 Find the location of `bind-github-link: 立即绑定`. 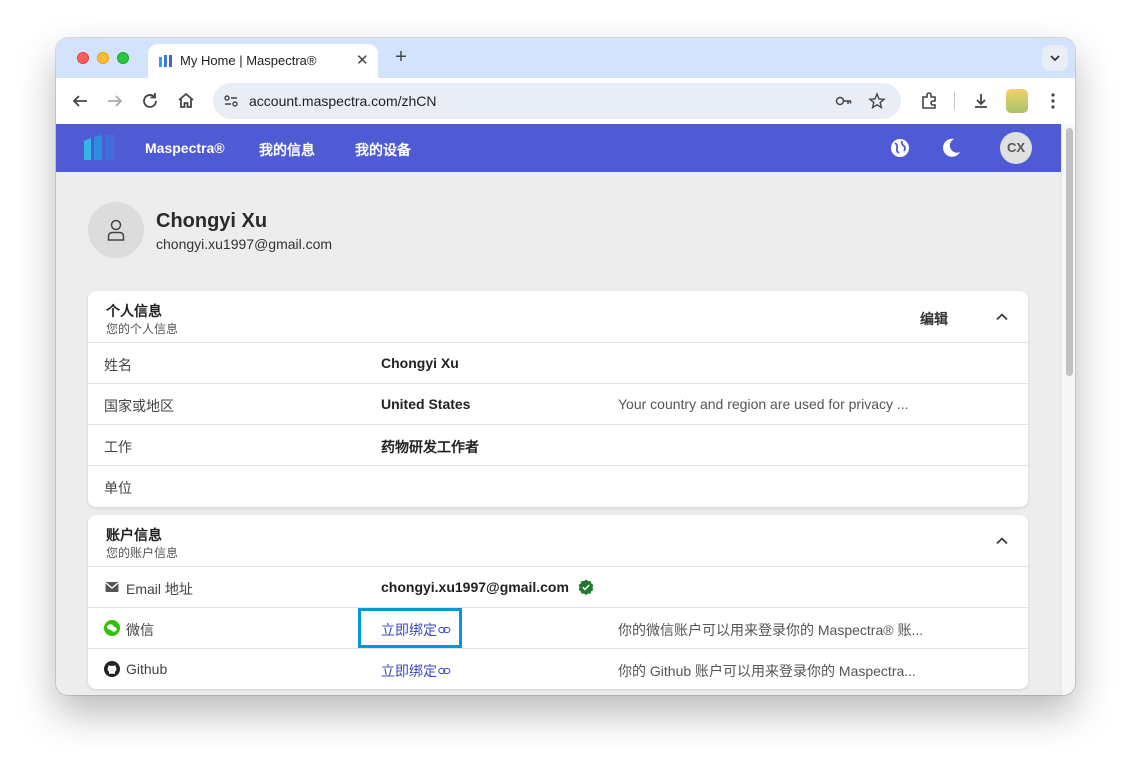

bind-github-link: 立即绑定 is located at coordinates (416, 671).